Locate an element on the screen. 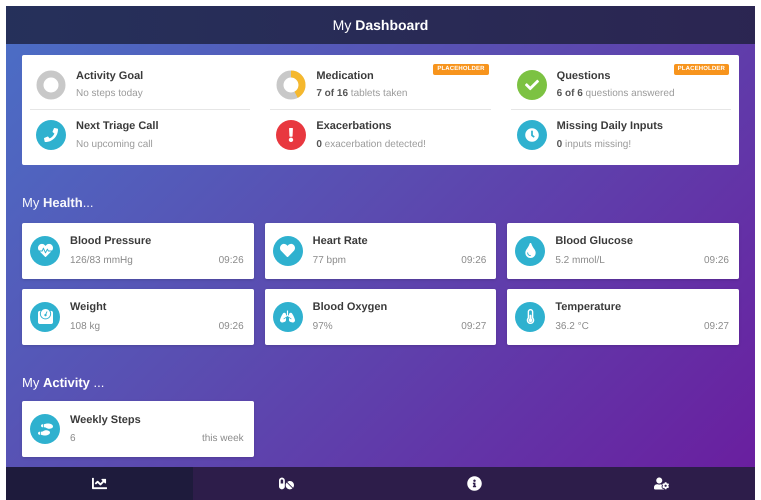  metric-card: Temperature 36.2 °C 09:27 is located at coordinates (623, 316).